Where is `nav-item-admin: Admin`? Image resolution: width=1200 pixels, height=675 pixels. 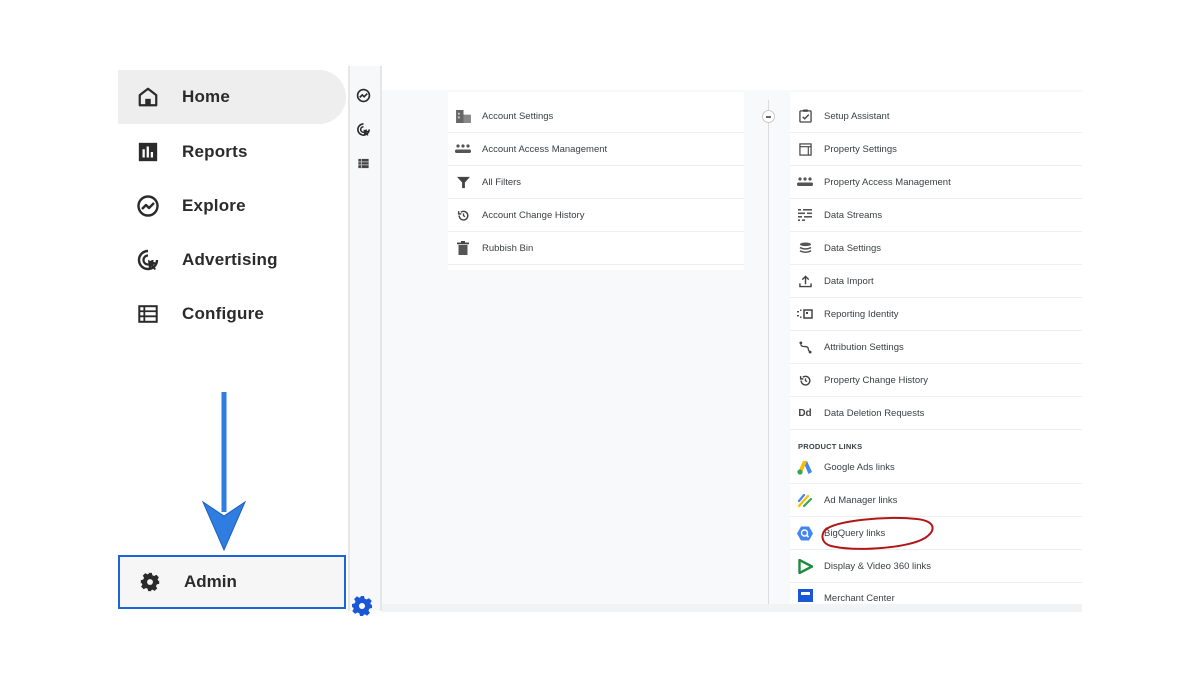 nav-item-admin: Admin is located at coordinates (232, 582).